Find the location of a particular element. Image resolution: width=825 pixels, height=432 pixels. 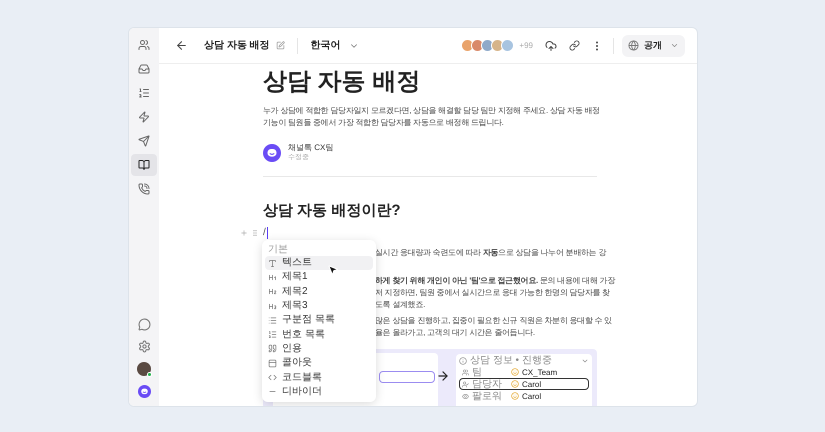

paragraph-line: 하게 찾기 위해 개인이 아닌 '팀'으로 접근했어요. 문의 내용에 대해 가장 is located at coordinates (495, 281).